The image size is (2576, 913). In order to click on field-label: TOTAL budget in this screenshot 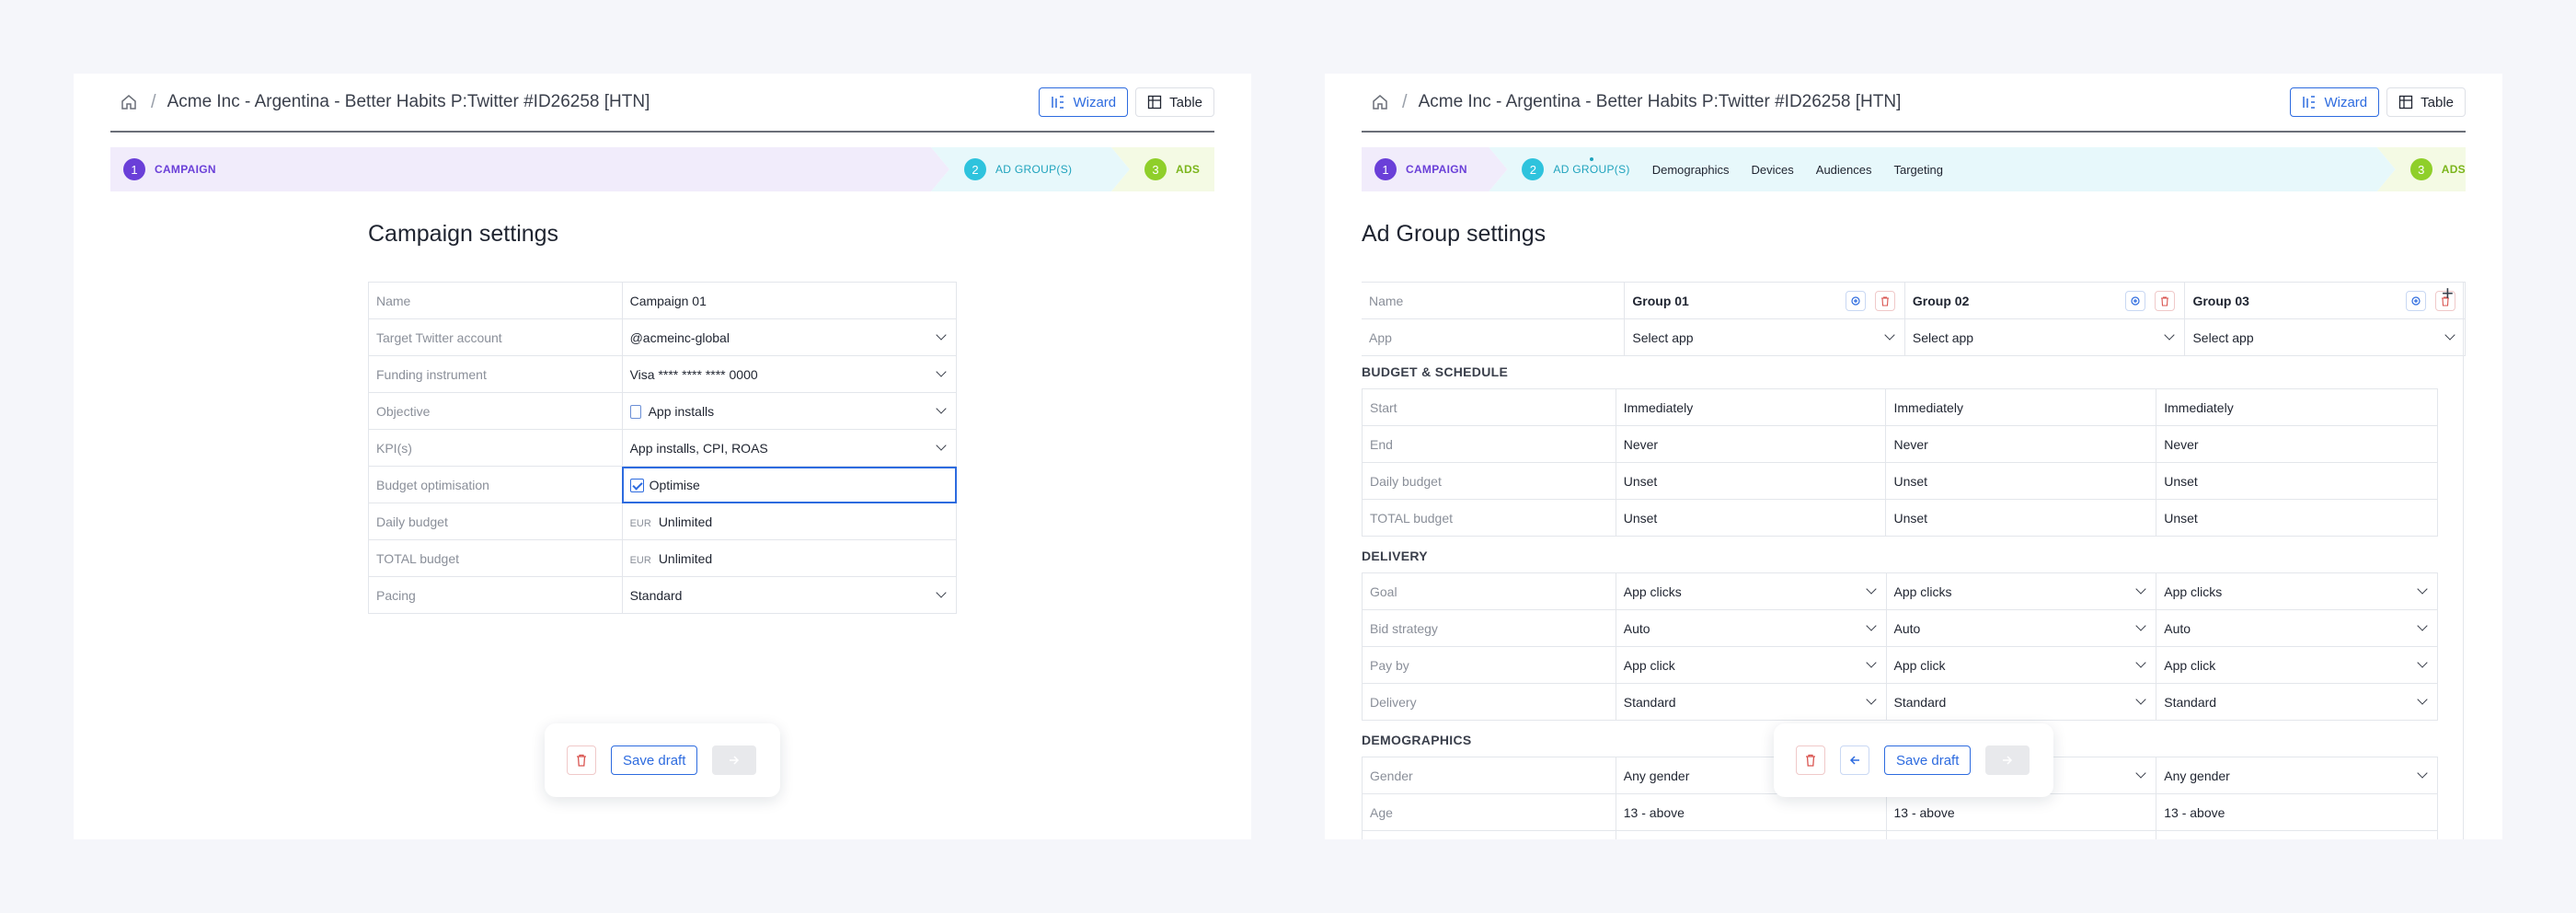, I will do `click(495, 558)`.